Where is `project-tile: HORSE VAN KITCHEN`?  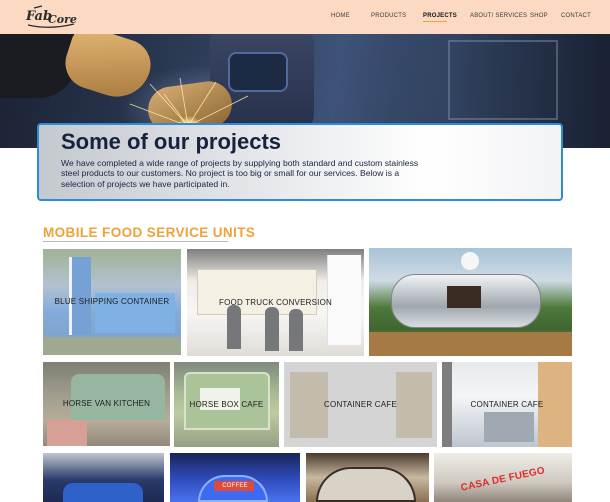 project-tile: HORSE VAN KITCHEN is located at coordinates (106, 404).